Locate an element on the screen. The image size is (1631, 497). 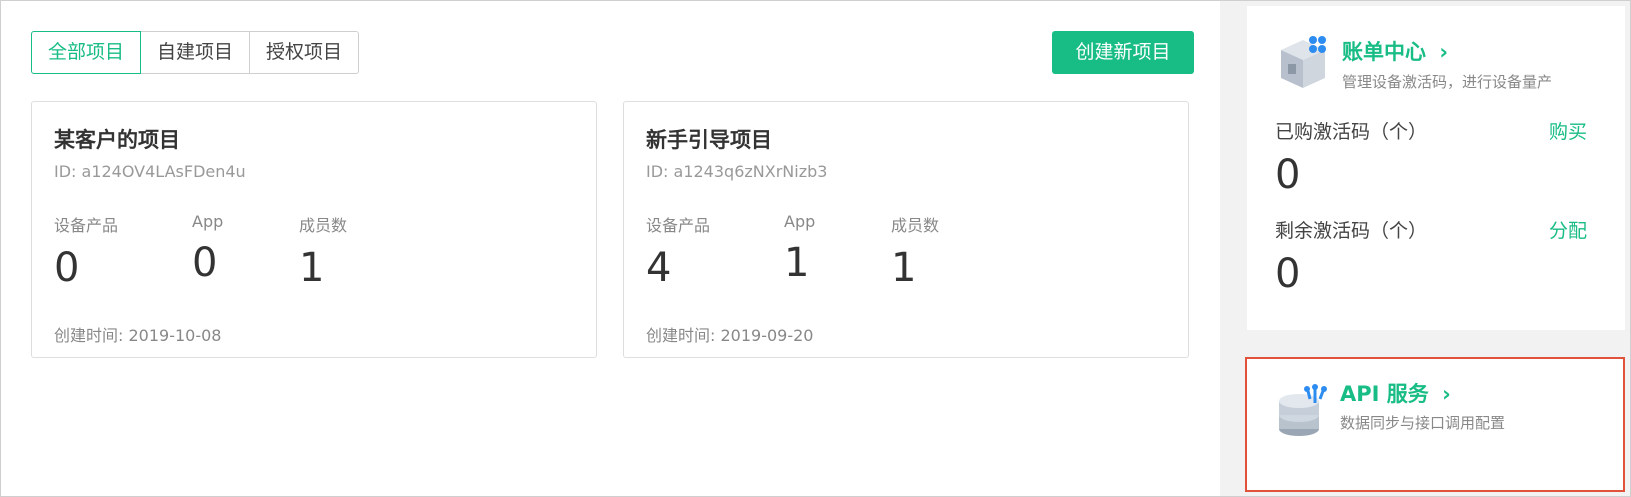
buy-codes-link: 购买 is located at coordinates (1568, 130).